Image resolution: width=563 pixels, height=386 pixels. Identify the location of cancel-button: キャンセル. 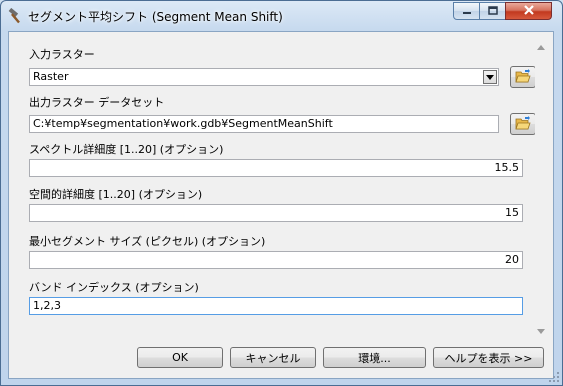
(273, 357).